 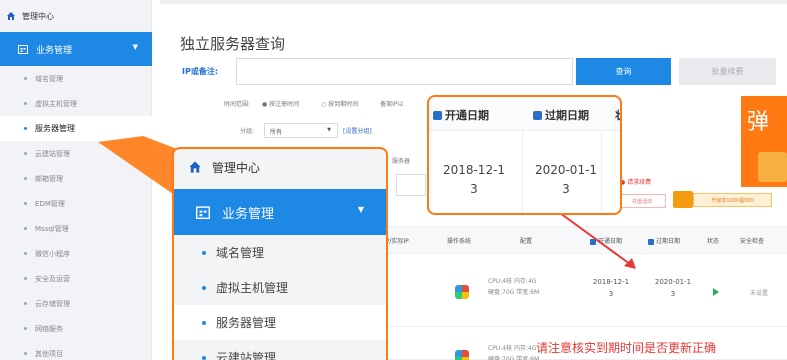 What do you see at coordinates (280, 212) in the screenshot?
I see `zoom-section-business: 业务管理 ▼` at bounding box center [280, 212].